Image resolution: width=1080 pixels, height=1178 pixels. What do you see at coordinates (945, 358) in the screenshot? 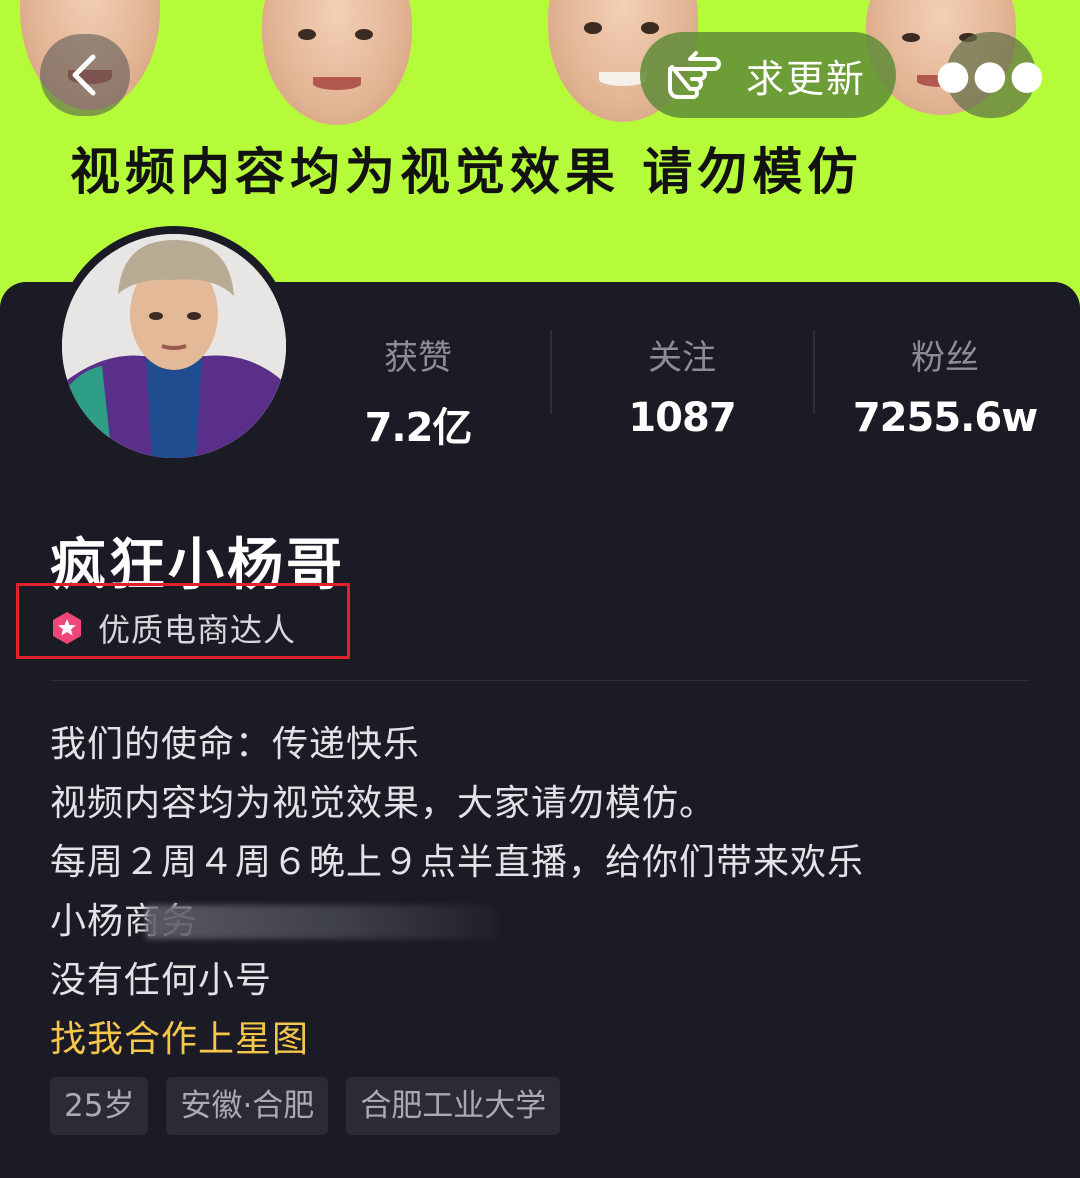
I see `stat-followers-label: 粉丝` at bounding box center [945, 358].